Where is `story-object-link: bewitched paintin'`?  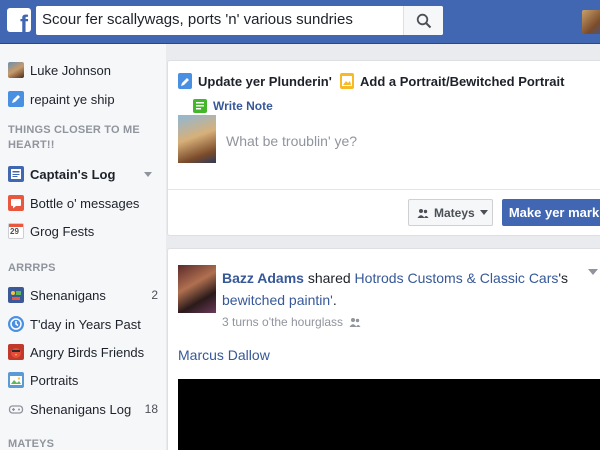 story-object-link: bewitched paintin' is located at coordinates (277, 300).